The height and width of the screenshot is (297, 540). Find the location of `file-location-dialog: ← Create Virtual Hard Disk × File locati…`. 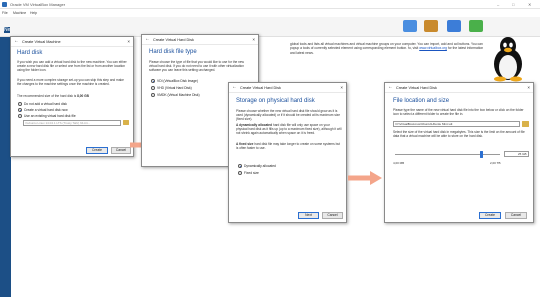

file-location-dialog: ← Create Virtual Hard Disk × File locati… is located at coordinates (459, 152).